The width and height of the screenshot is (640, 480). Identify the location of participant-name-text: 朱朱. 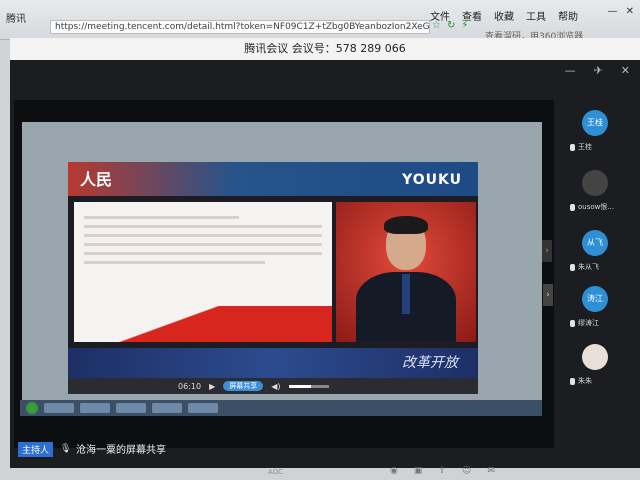
(585, 381).